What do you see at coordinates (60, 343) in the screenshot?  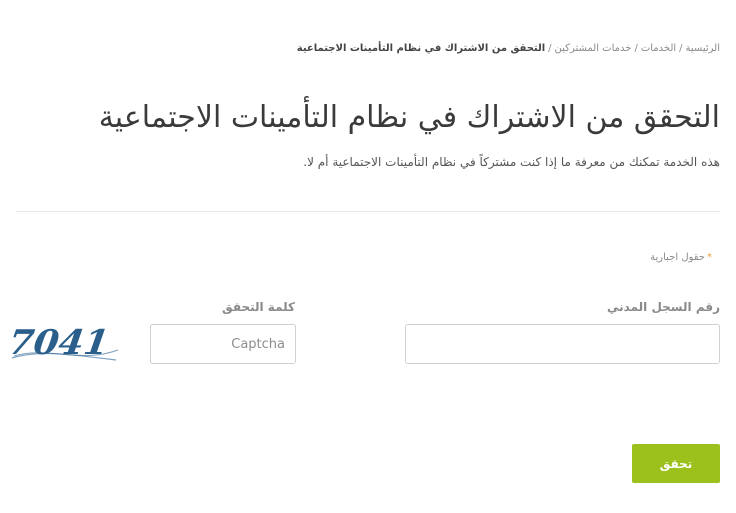 I see `captcha-image-text: 7041` at bounding box center [60, 343].